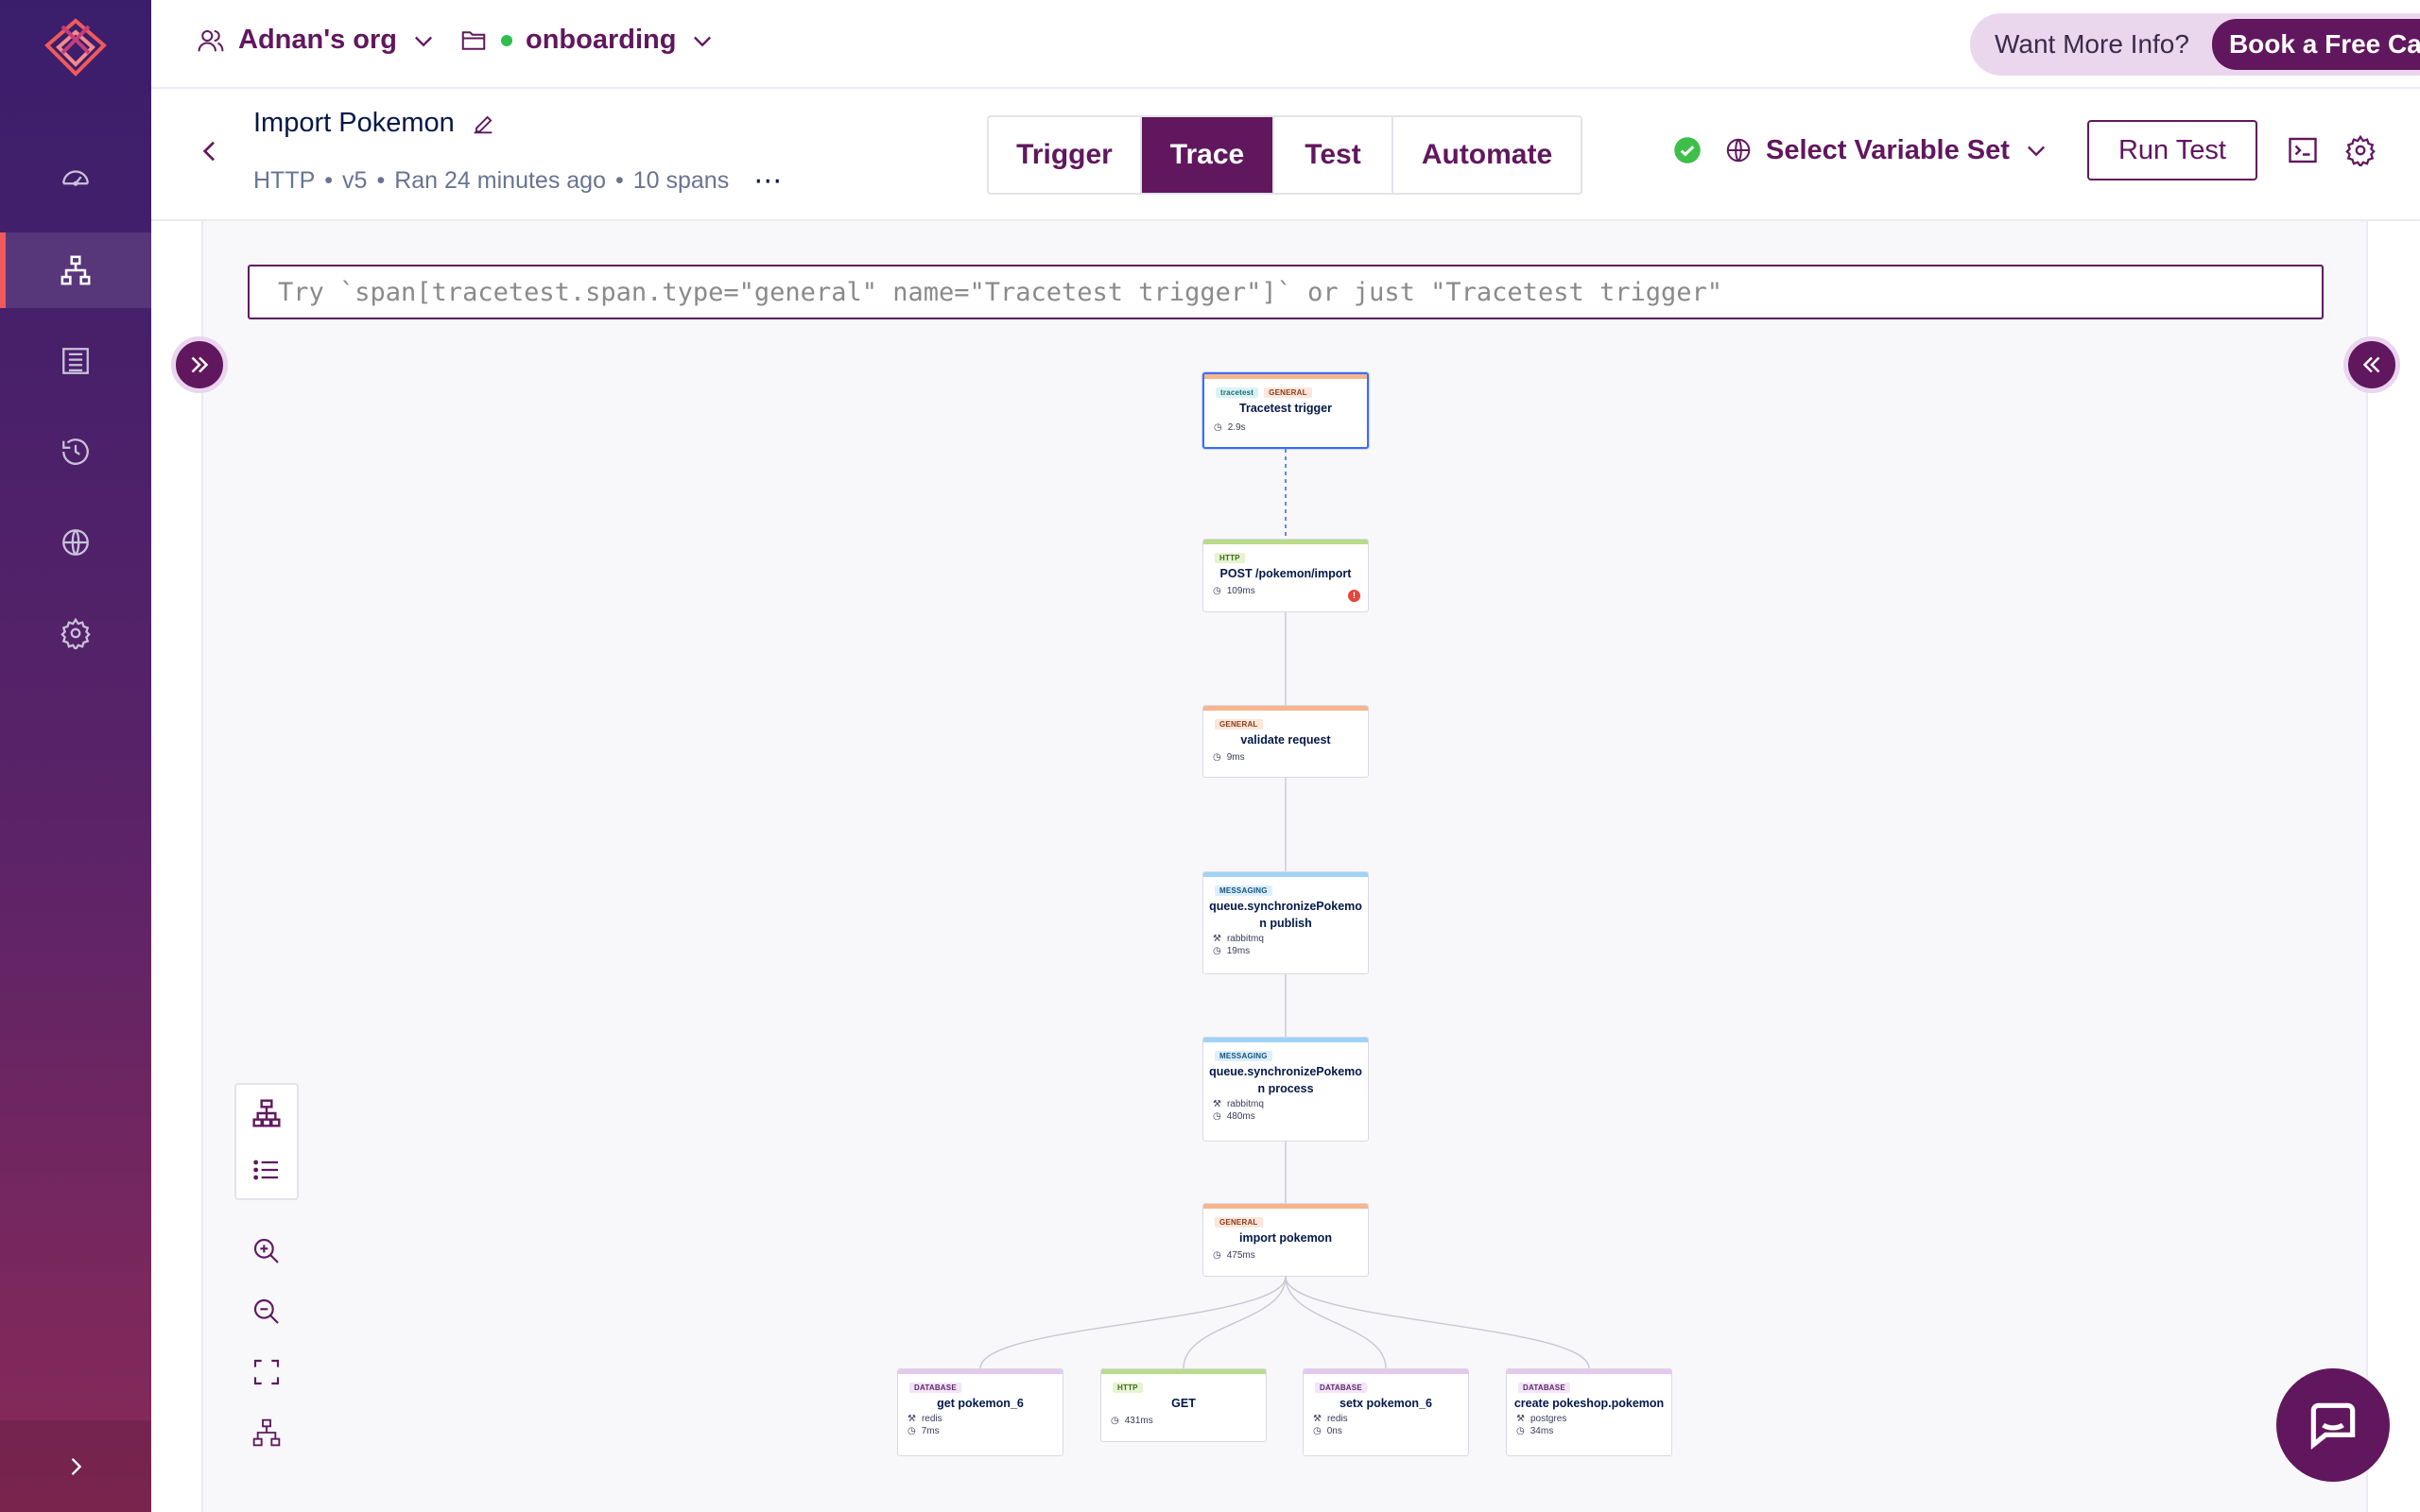 The height and width of the screenshot is (1512, 2420). I want to click on header-actions: Select Variable Set Run Test, so click(2025, 150).